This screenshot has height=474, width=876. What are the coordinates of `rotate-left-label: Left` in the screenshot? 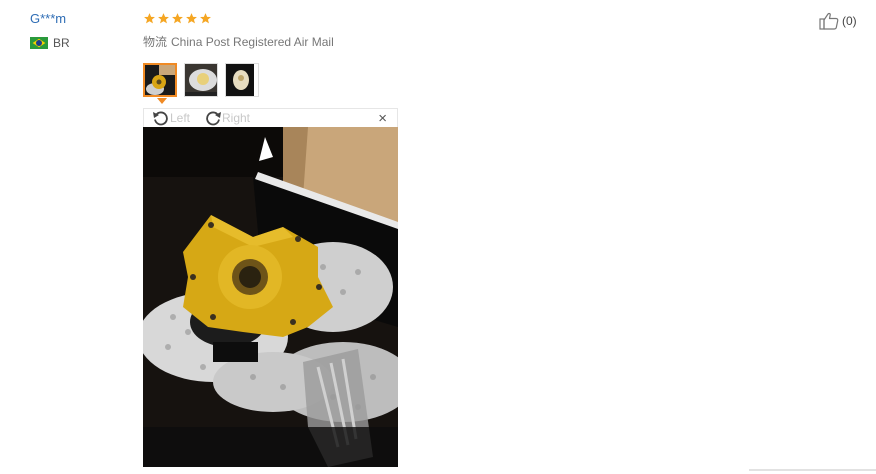 It's located at (180, 118).